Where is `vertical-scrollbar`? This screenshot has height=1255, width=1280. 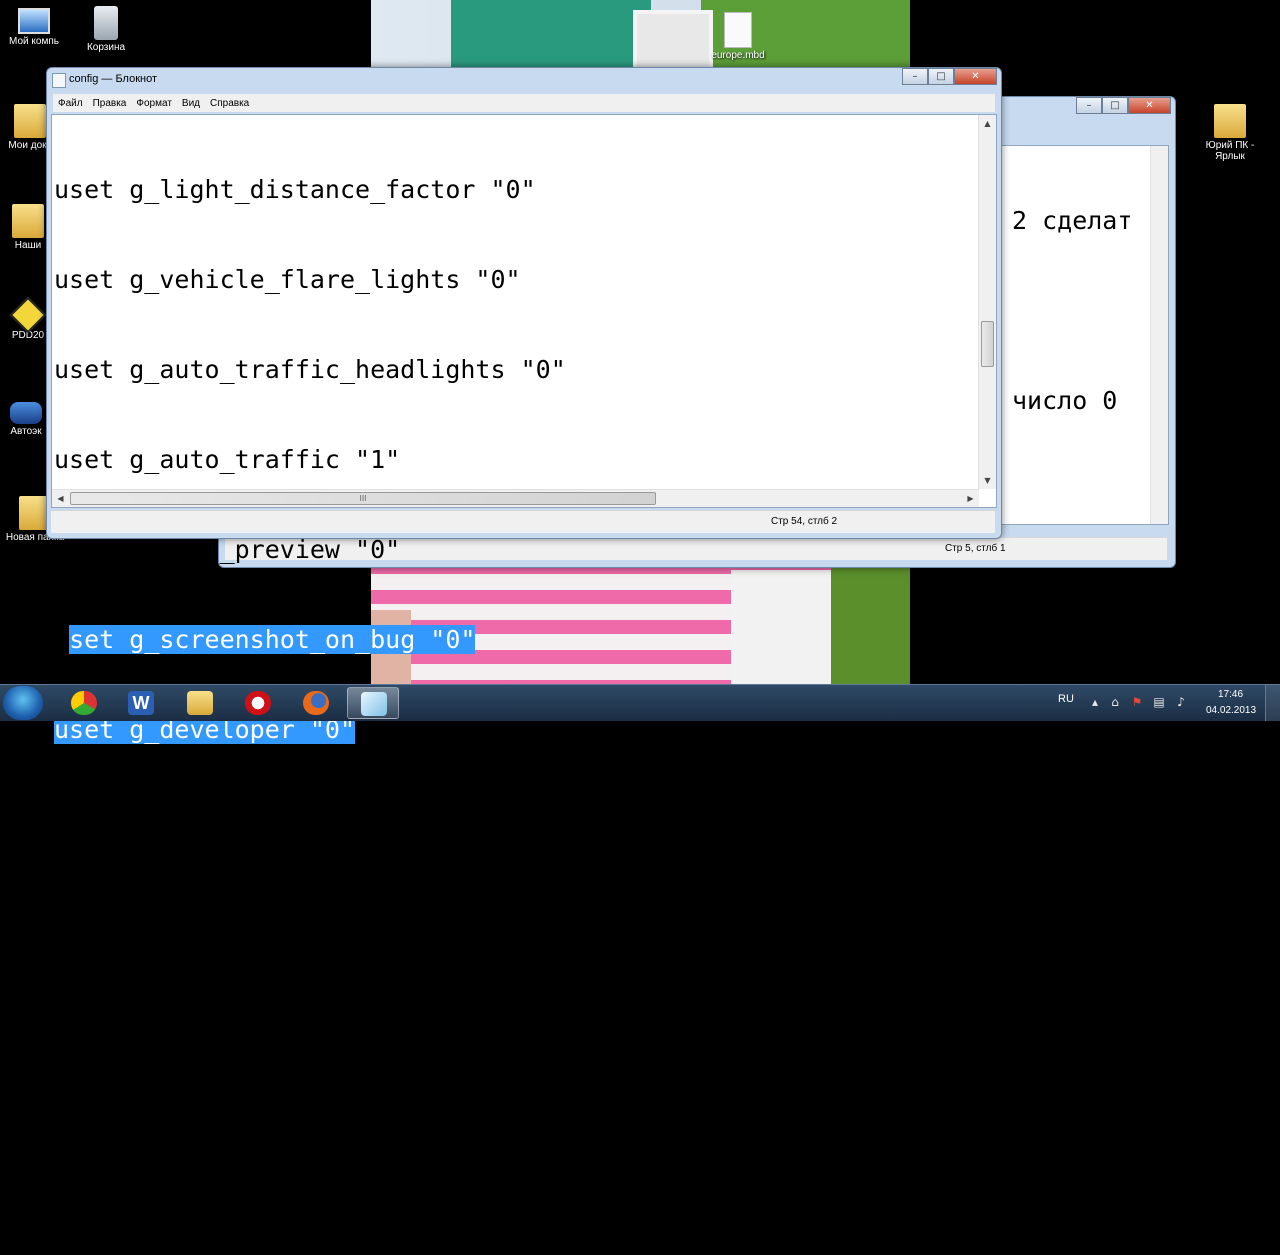 vertical-scrollbar is located at coordinates (1159, 335).